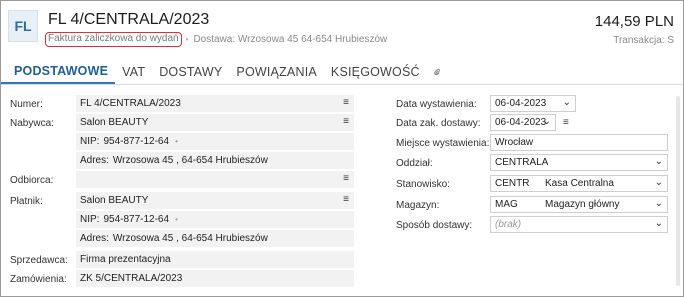 The image size is (684, 297). I want to click on data-zak-dostawy-picker: 06-04-2023 ⌄, so click(523, 122).